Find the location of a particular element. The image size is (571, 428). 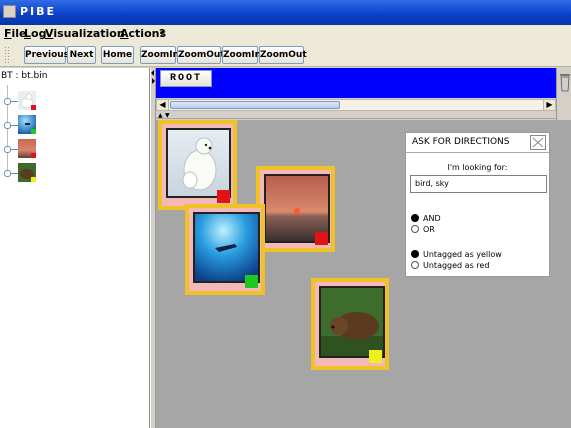

trash-icon is located at coordinates (565, 83).